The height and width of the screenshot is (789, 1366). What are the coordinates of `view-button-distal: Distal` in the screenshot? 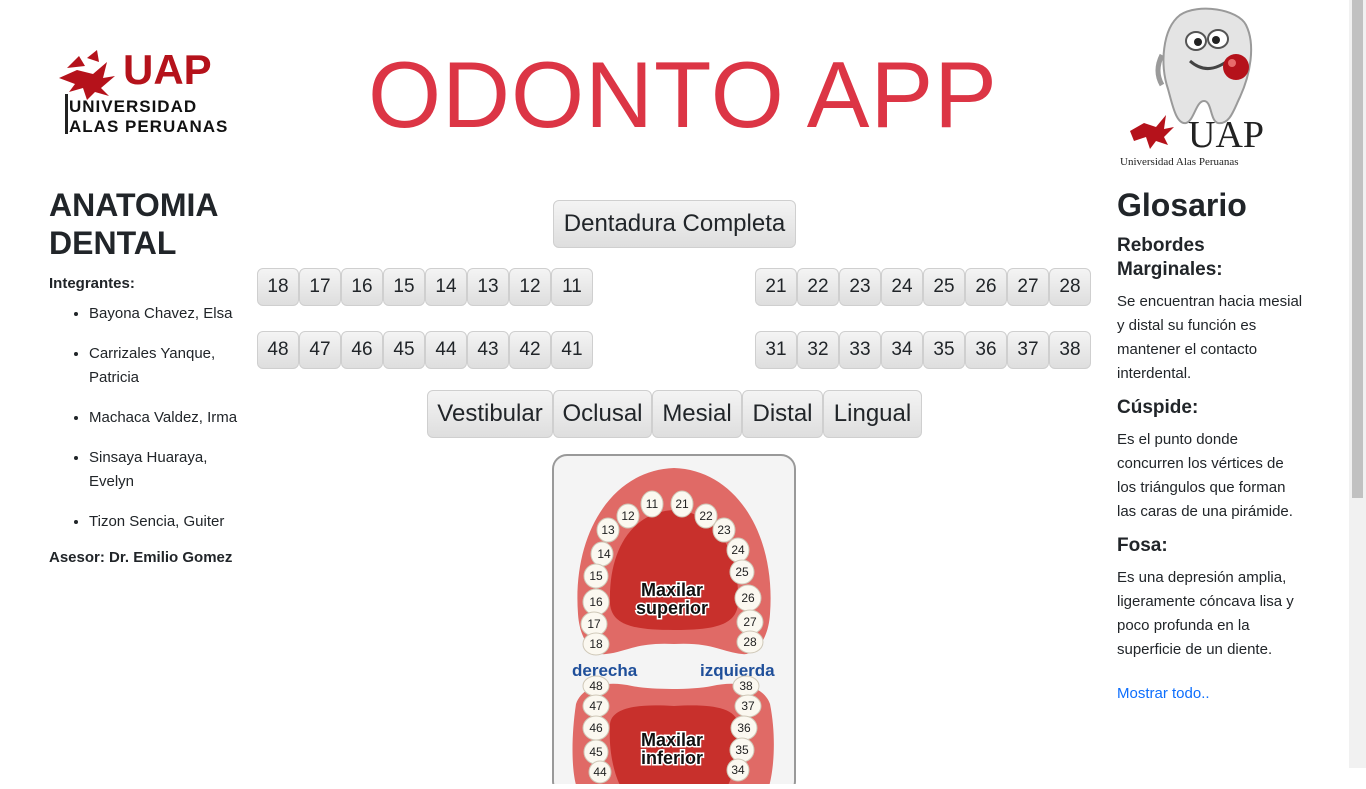 It's located at (782, 414).